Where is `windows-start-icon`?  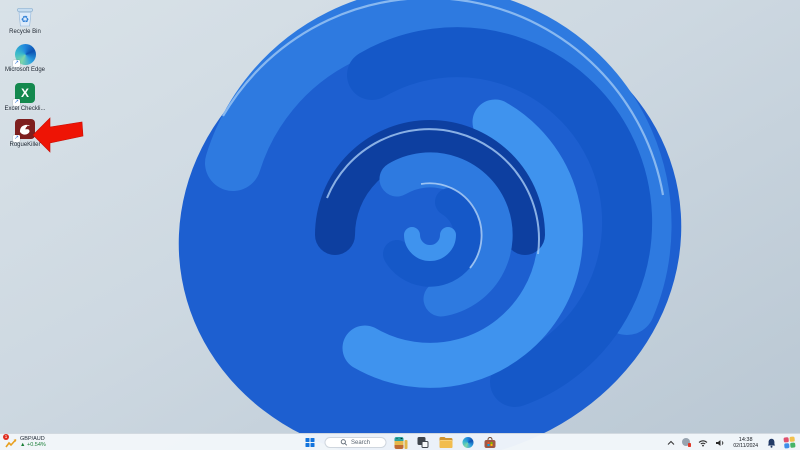
windows-start-icon is located at coordinates (310, 442).